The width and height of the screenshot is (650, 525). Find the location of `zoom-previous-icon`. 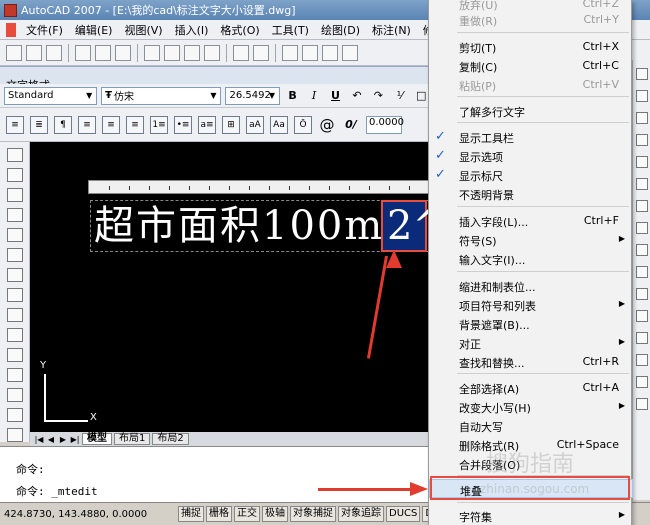

zoom-previous-icon is located at coordinates (350, 52).